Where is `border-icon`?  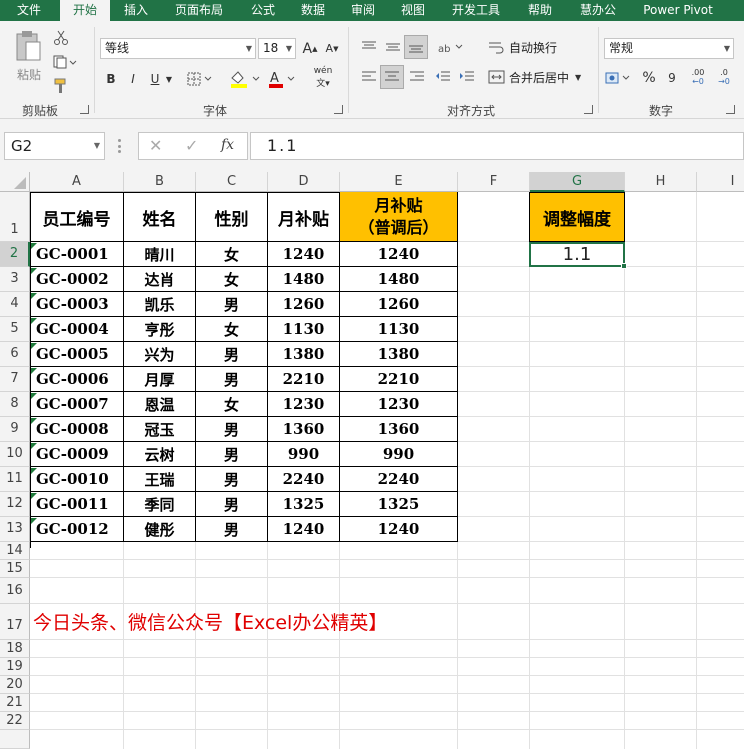
border-icon is located at coordinates (200, 79).